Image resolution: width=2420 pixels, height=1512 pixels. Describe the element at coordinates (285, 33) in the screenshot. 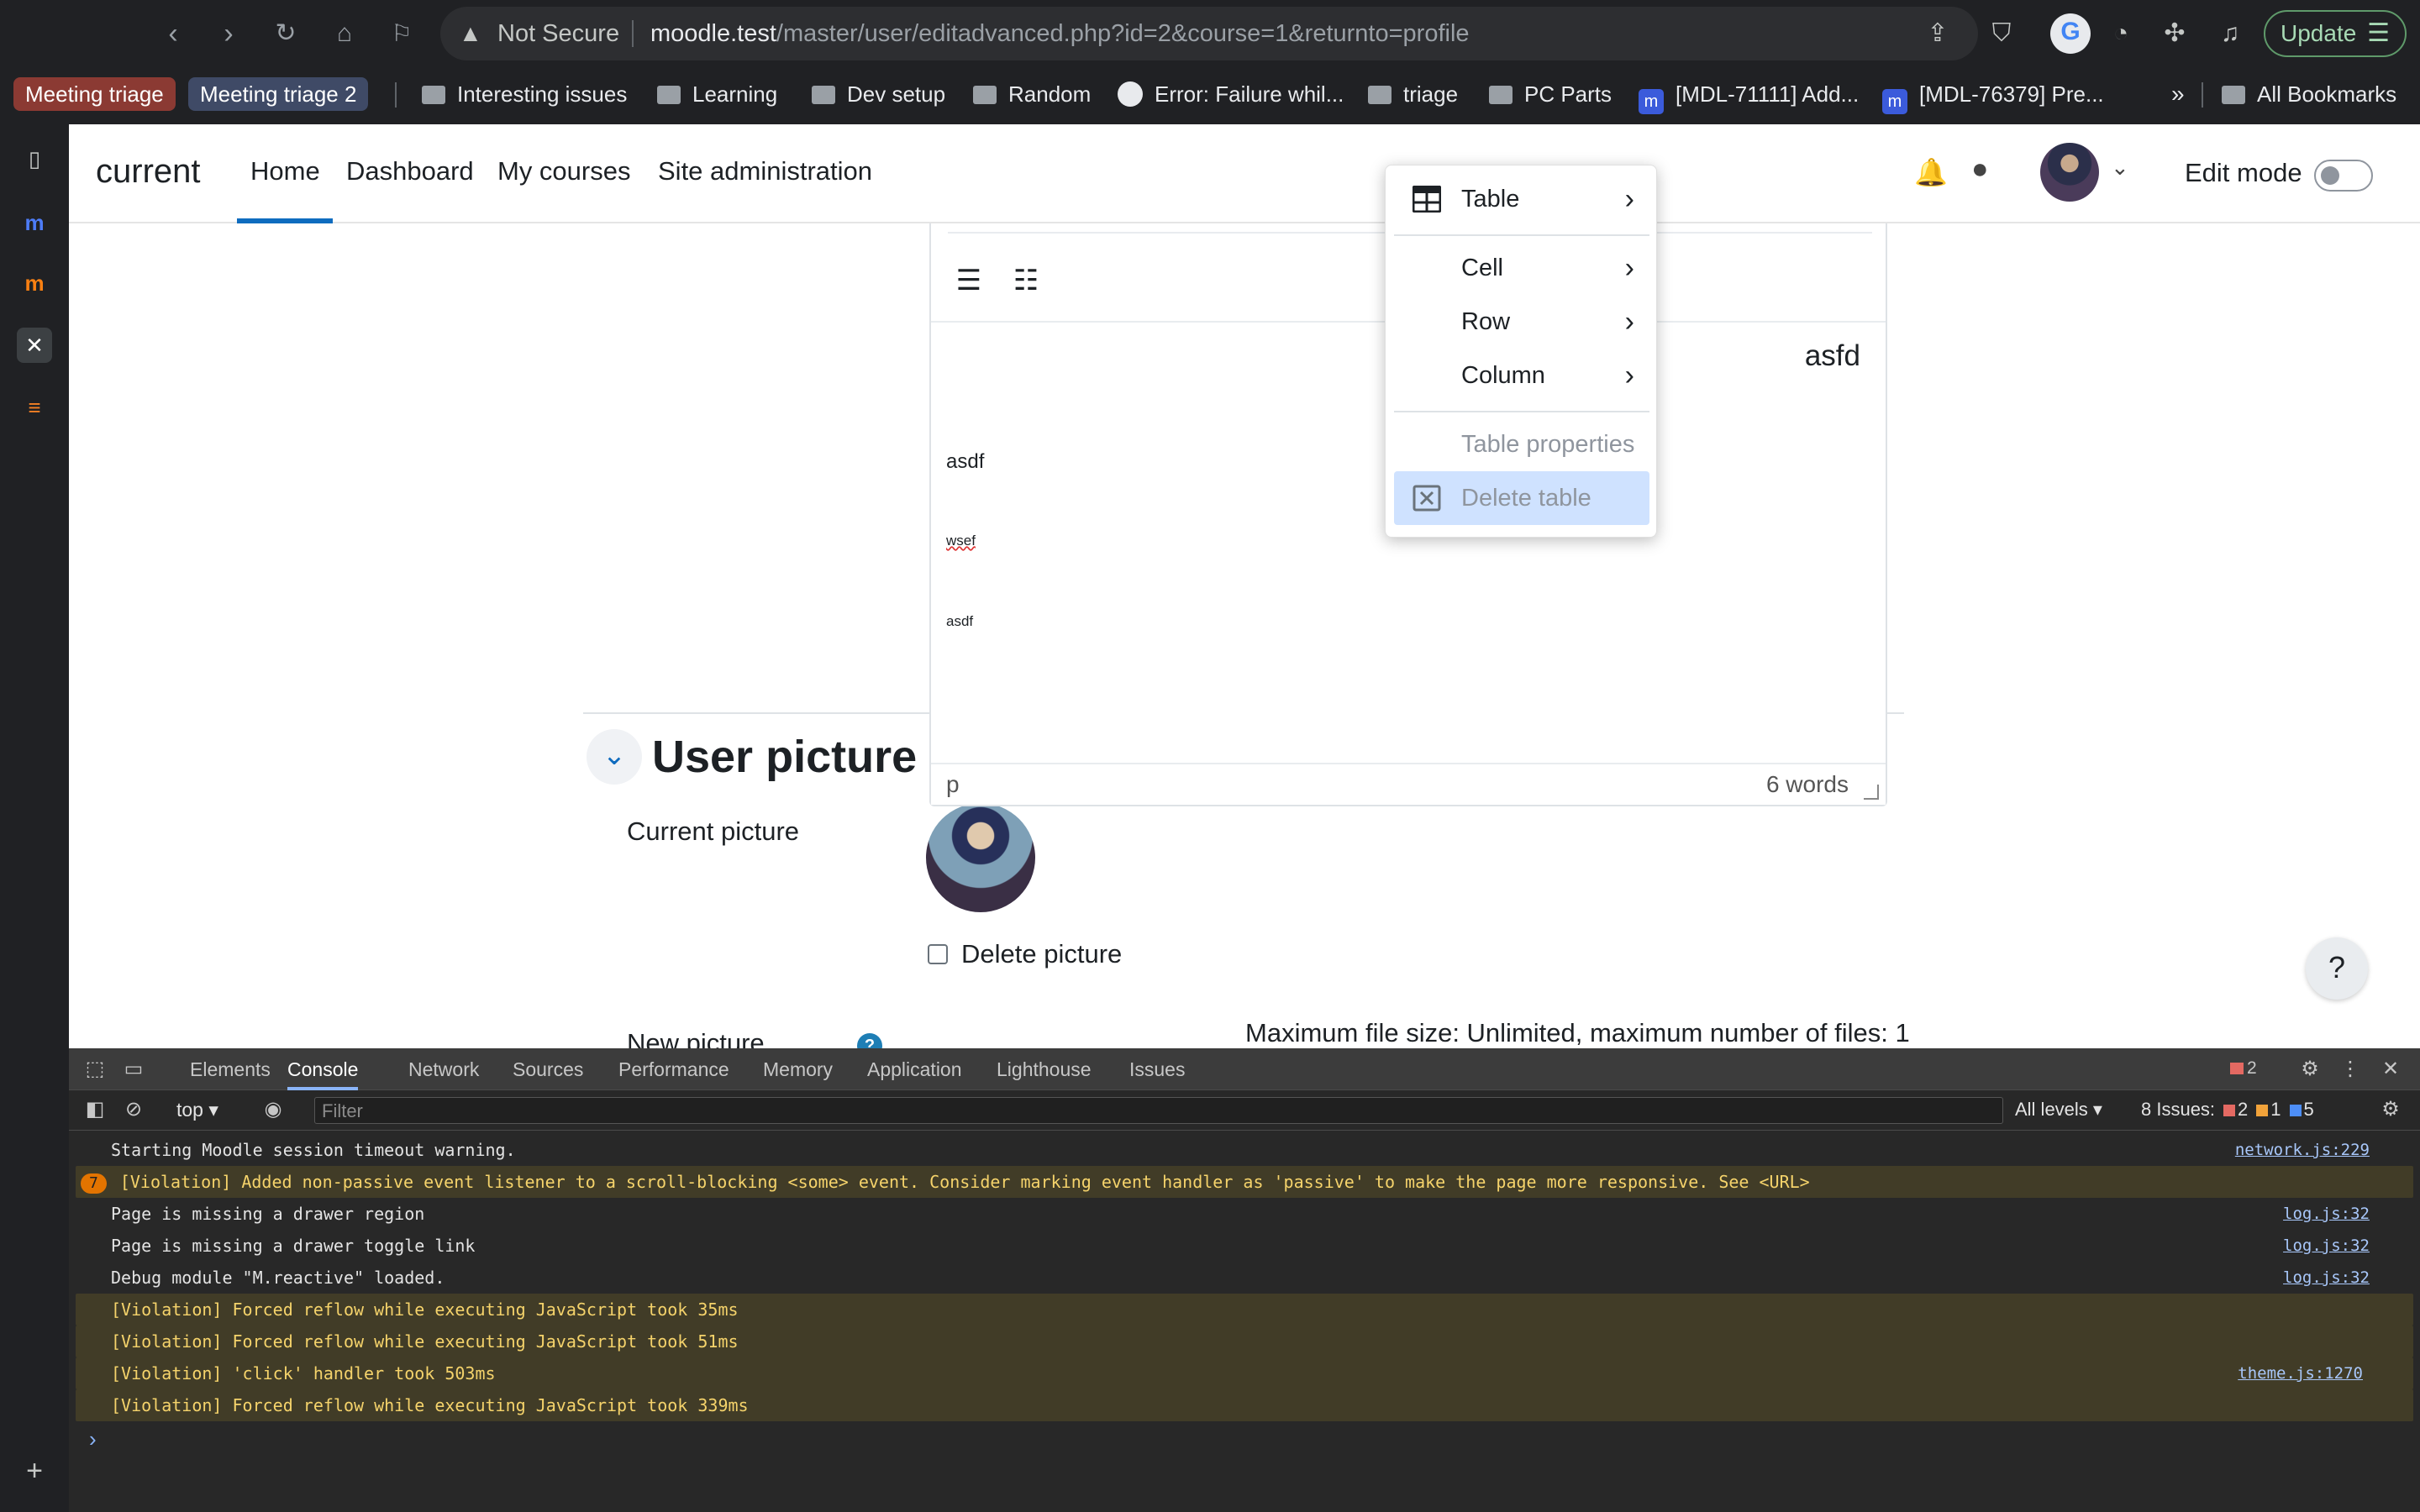

I see `reload-icon: ↻` at that location.